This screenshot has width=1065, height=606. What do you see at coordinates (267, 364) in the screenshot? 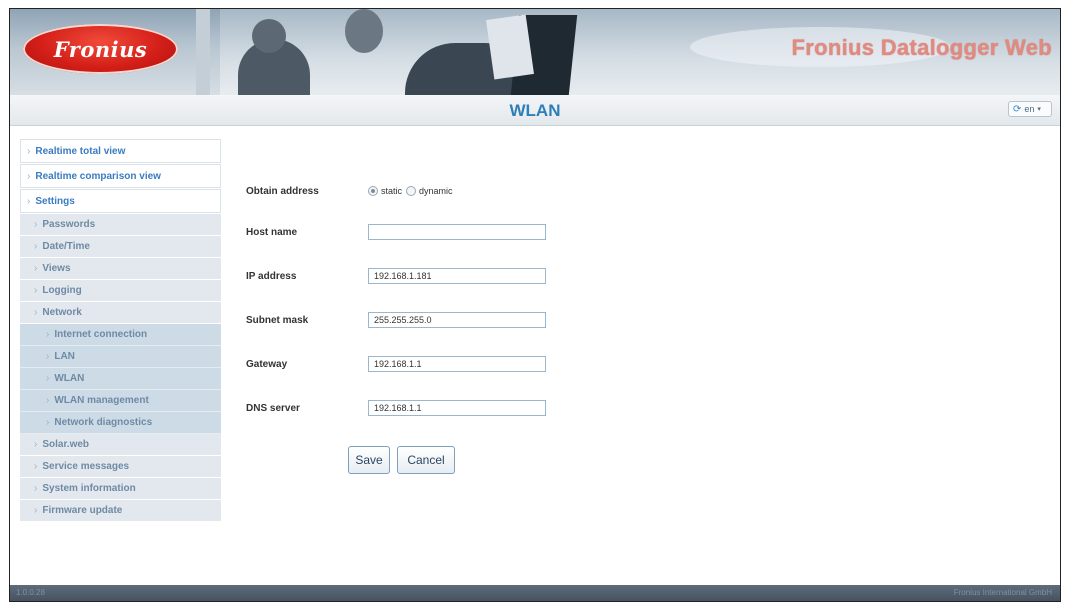
I see `gateway-label: Gateway` at bounding box center [267, 364].